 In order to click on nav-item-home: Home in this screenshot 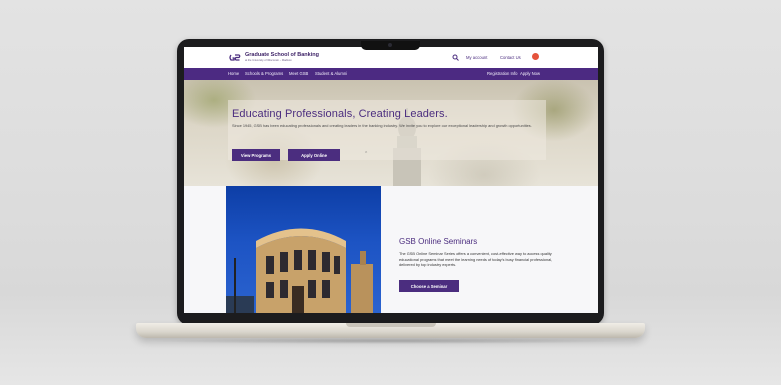, I will do `click(233, 73)`.